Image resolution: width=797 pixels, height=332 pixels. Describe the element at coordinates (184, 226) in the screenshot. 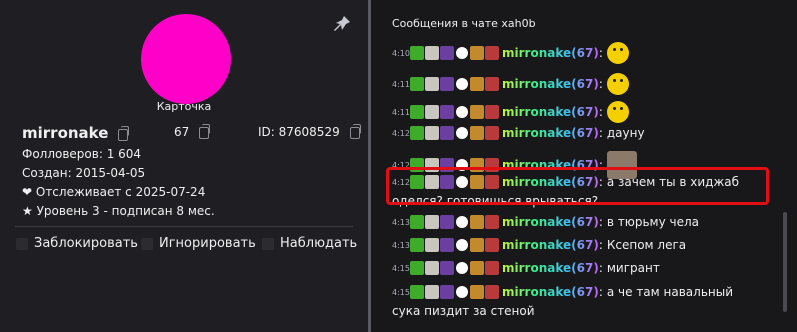

I see `actions-divider` at that location.